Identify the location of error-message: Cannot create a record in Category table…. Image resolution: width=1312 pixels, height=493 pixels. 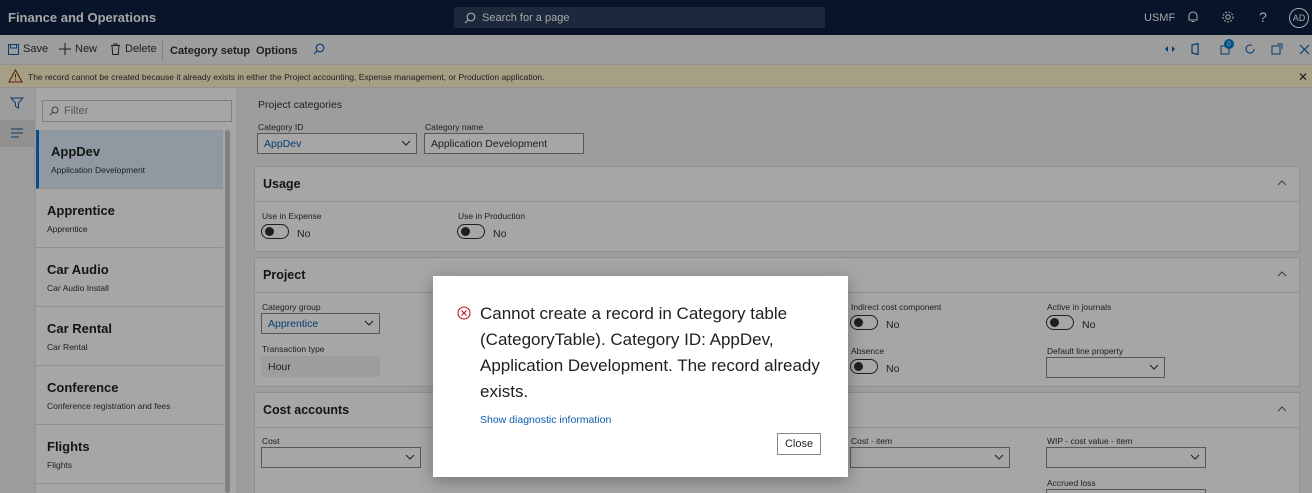
(650, 352).